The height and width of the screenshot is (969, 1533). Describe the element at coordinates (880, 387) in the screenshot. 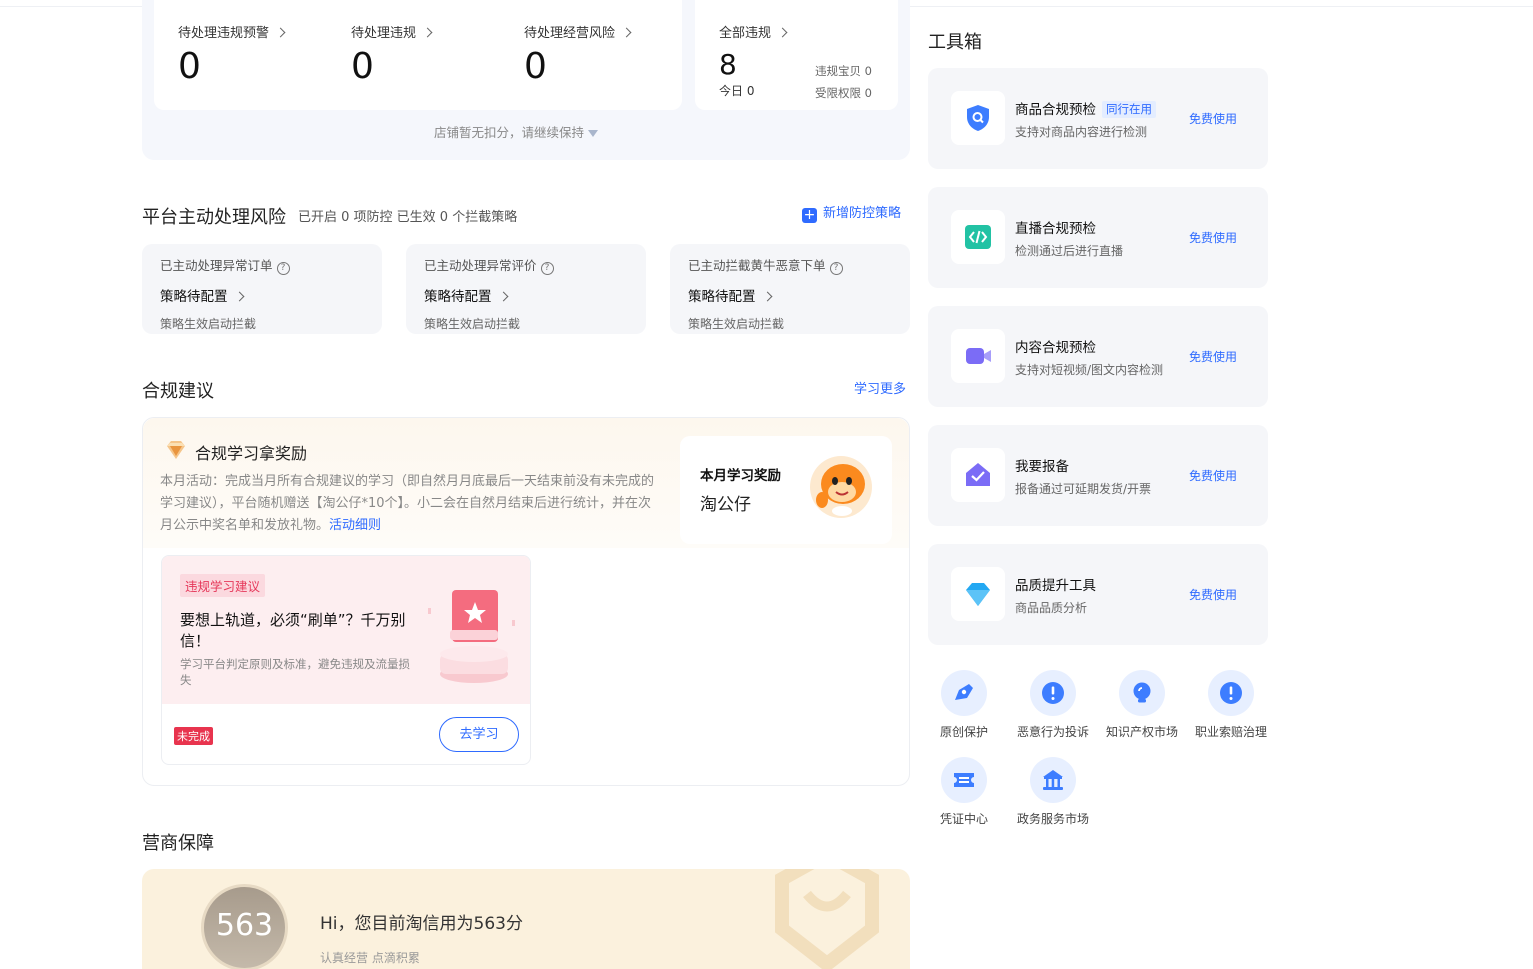

I see `learn-more-link: 学习更多` at that location.